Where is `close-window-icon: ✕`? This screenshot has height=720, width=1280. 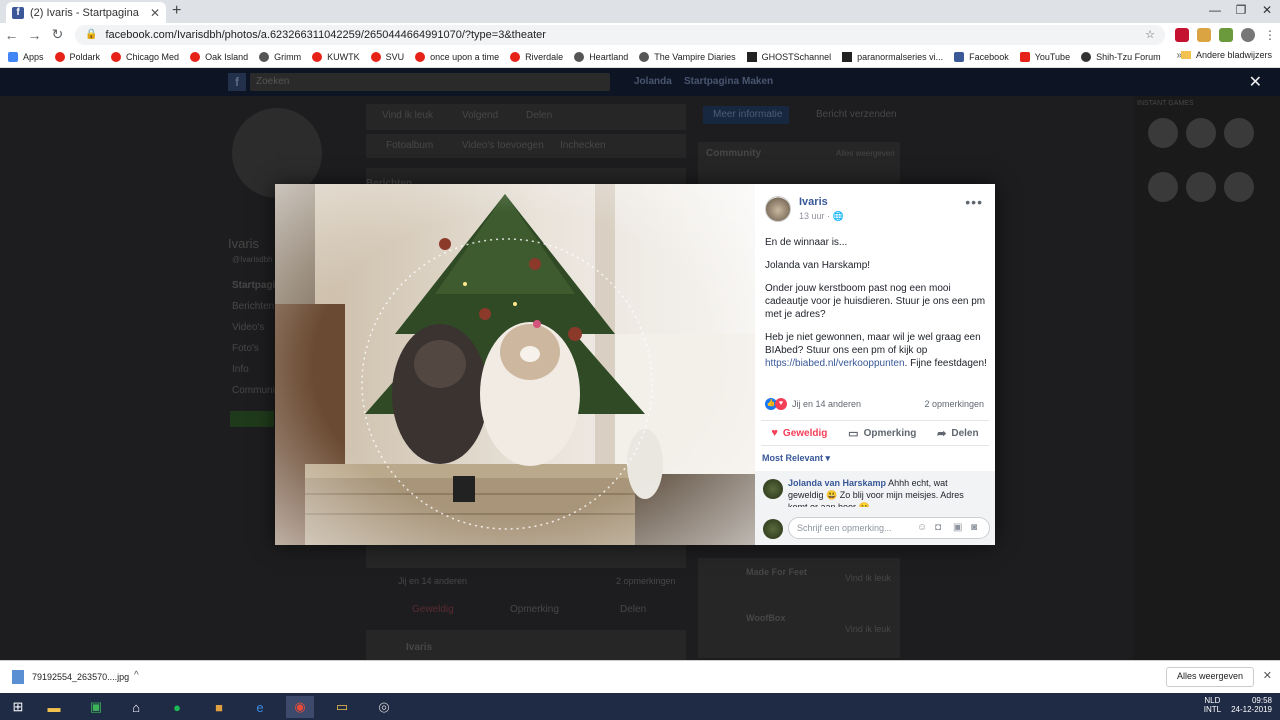 close-window-icon: ✕ is located at coordinates (1267, 11).